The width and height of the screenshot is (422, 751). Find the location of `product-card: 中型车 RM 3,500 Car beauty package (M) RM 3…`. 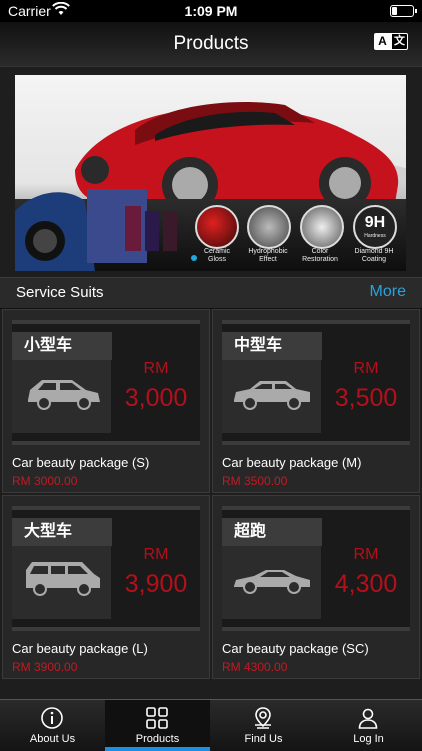

product-card: 中型车 RM 3,500 Car beauty package (M) RM 3… is located at coordinates (316, 401).